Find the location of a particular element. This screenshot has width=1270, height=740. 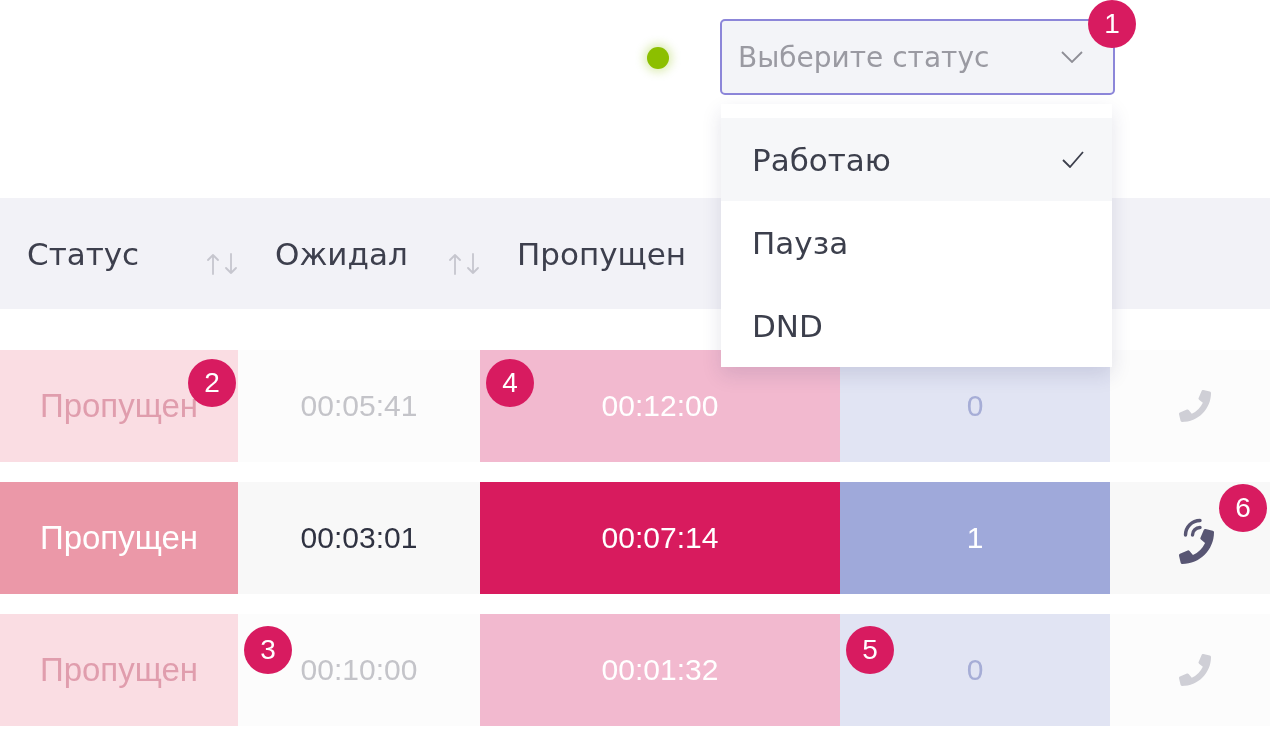

status-dot-icon is located at coordinates (658, 58).